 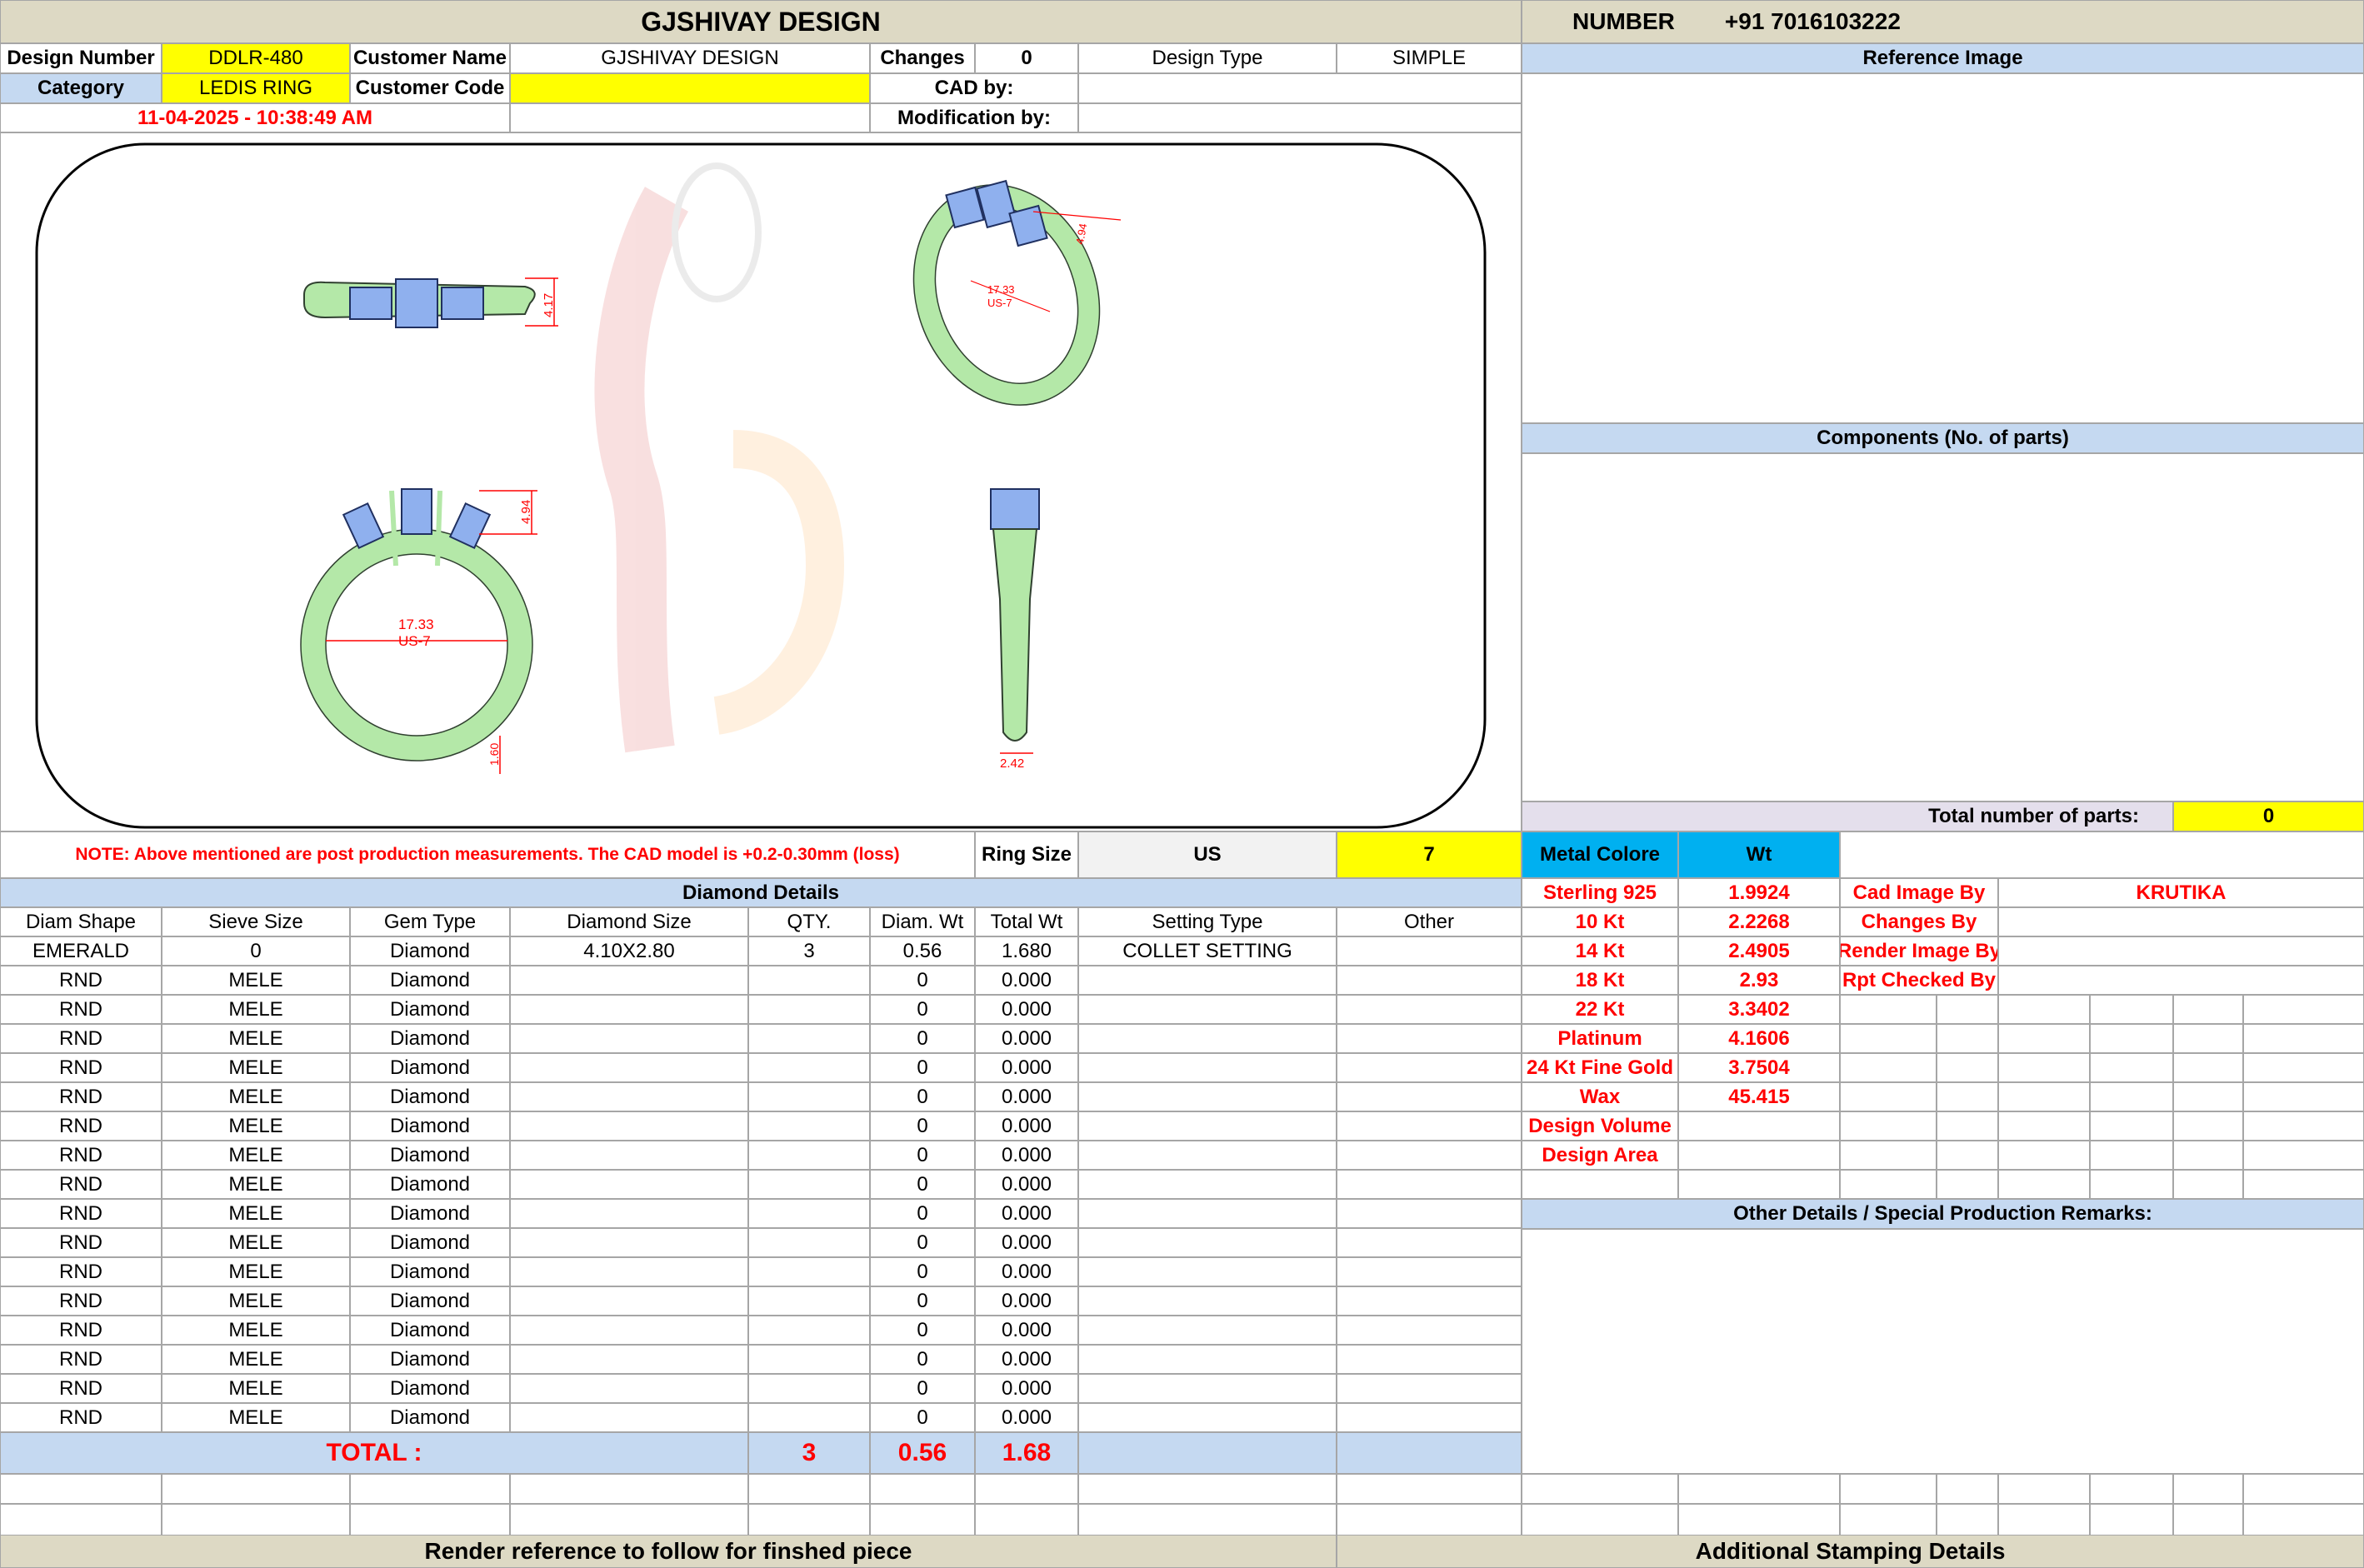 What do you see at coordinates (1943, 1351) in the screenshot?
I see `remarks-area` at bounding box center [1943, 1351].